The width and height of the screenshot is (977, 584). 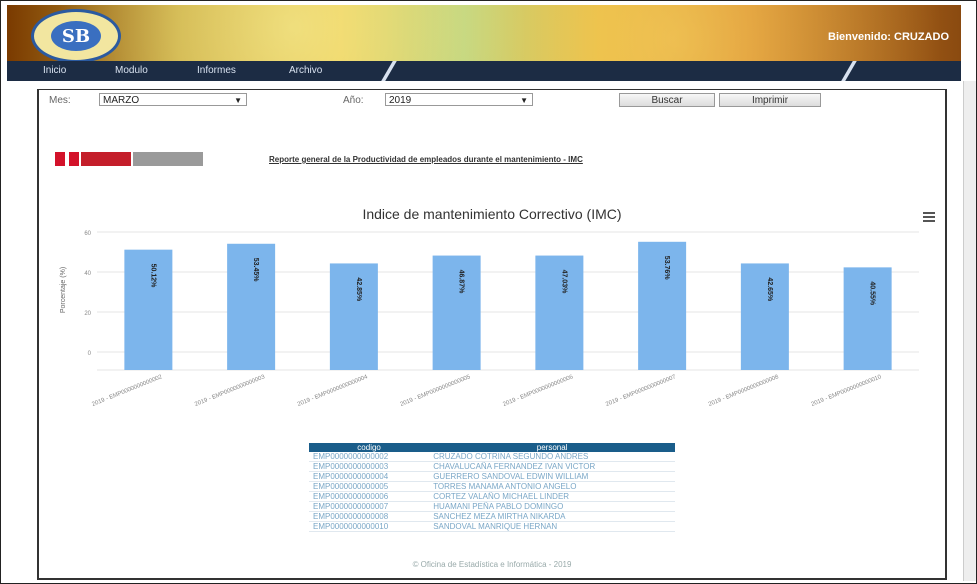 I want to click on y-axis-ticks: 60 40 20 0, so click(x=87, y=294).